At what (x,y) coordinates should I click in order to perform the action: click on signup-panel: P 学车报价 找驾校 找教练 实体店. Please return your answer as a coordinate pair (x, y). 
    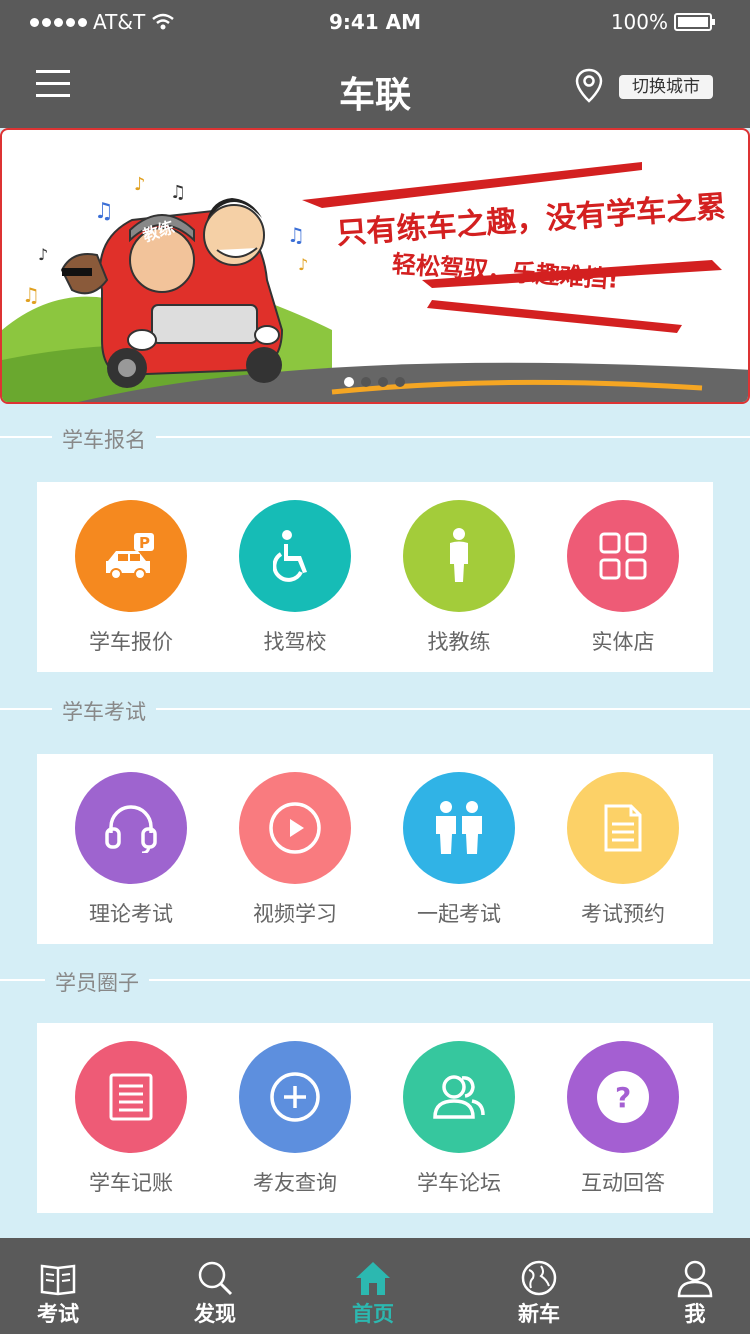
    Looking at the image, I should click on (375, 577).